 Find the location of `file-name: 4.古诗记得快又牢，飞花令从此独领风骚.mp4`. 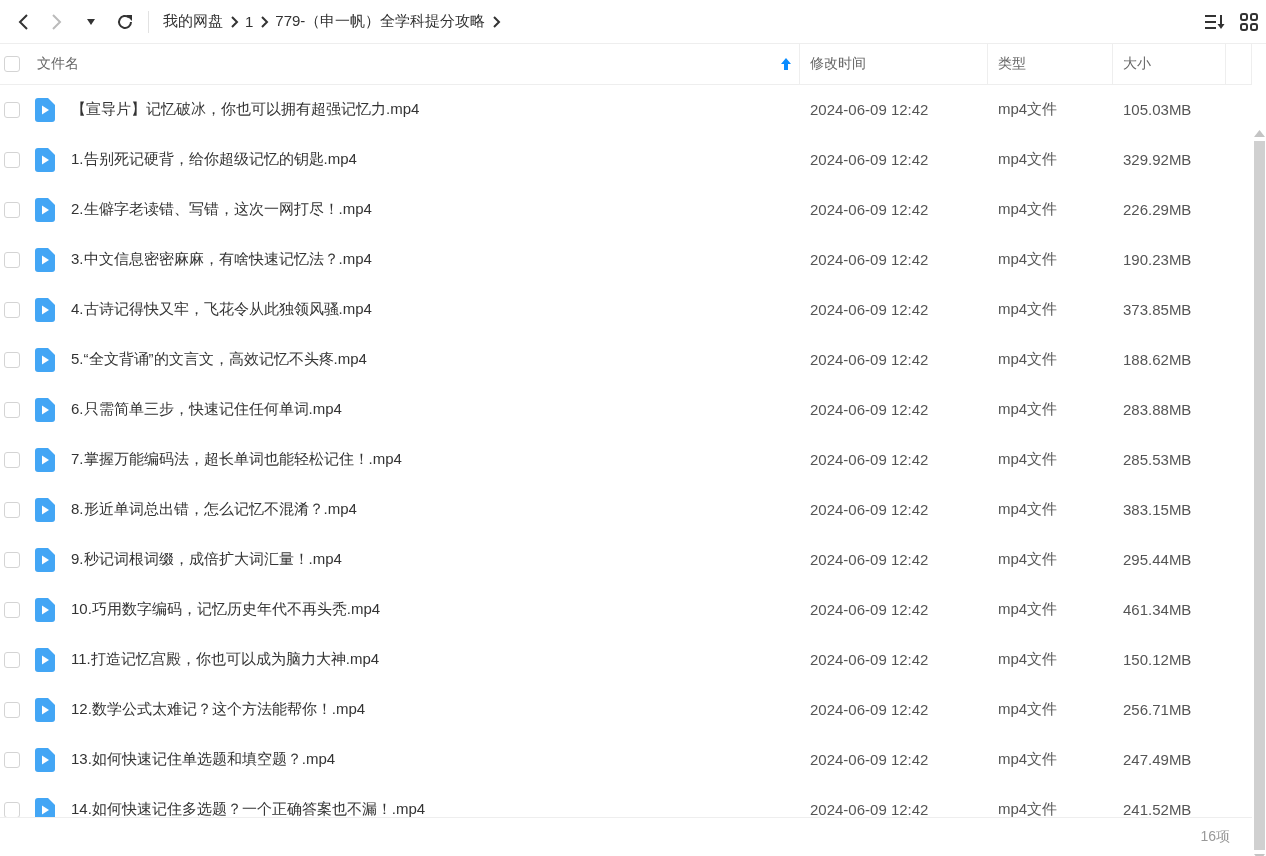

file-name: 4.古诗记得快又牢，飞花令从此独领风骚.mp4 is located at coordinates (221, 310).